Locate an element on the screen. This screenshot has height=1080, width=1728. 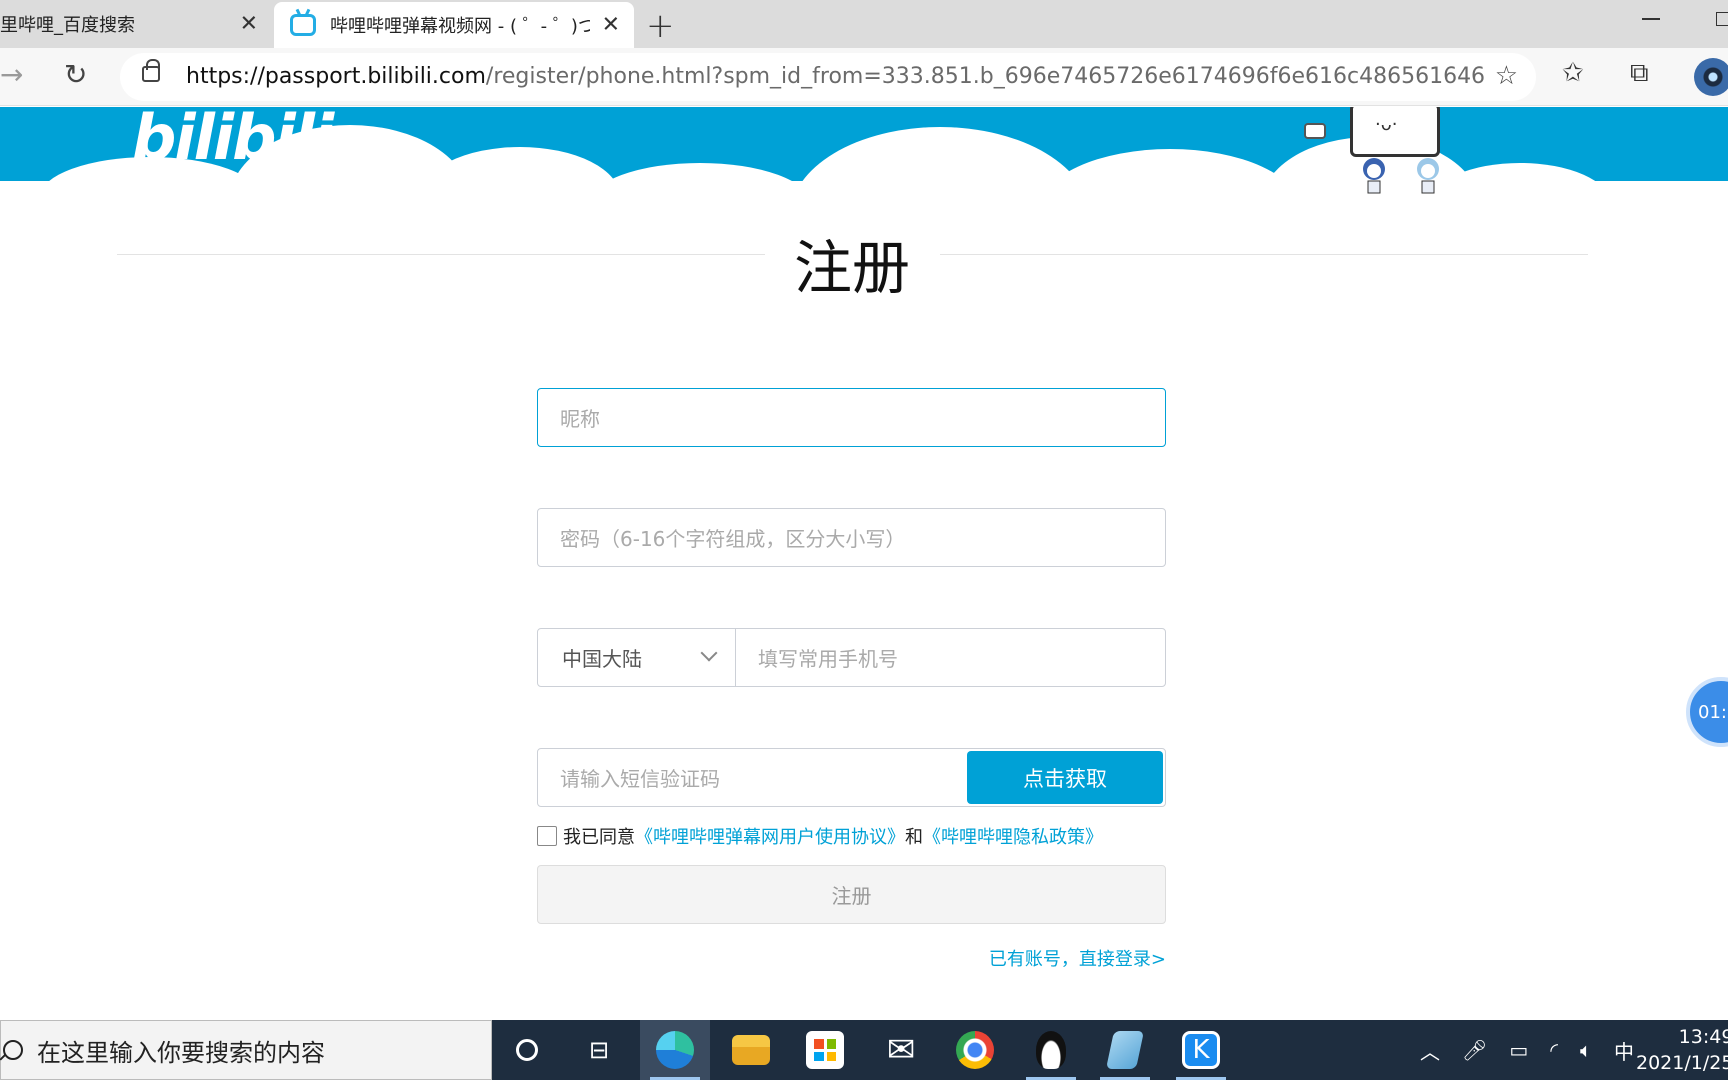
bilibili-logo: bilibili is located at coordinates (233, 140).